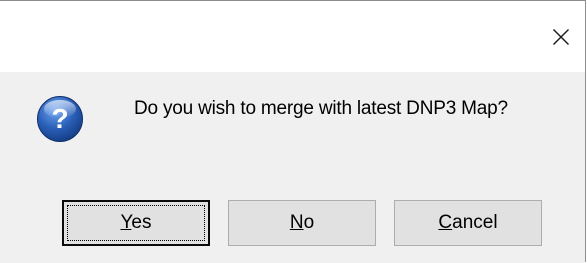 Image resolution: width=587 pixels, height=263 pixels. I want to click on close-button, so click(561, 36).